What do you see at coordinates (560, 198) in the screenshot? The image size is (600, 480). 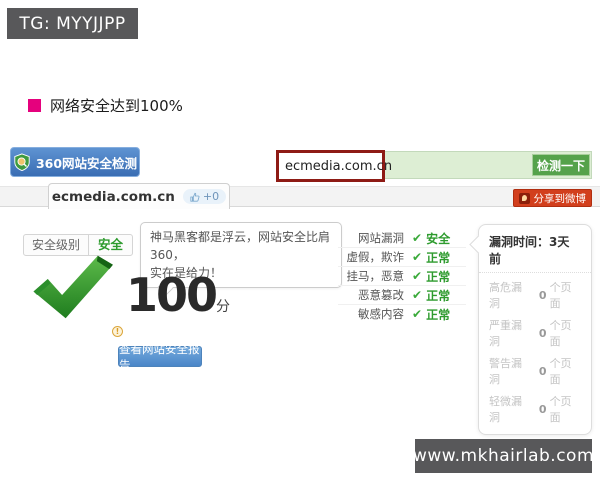 I see `share-weibo-label: 分享到微博` at bounding box center [560, 198].